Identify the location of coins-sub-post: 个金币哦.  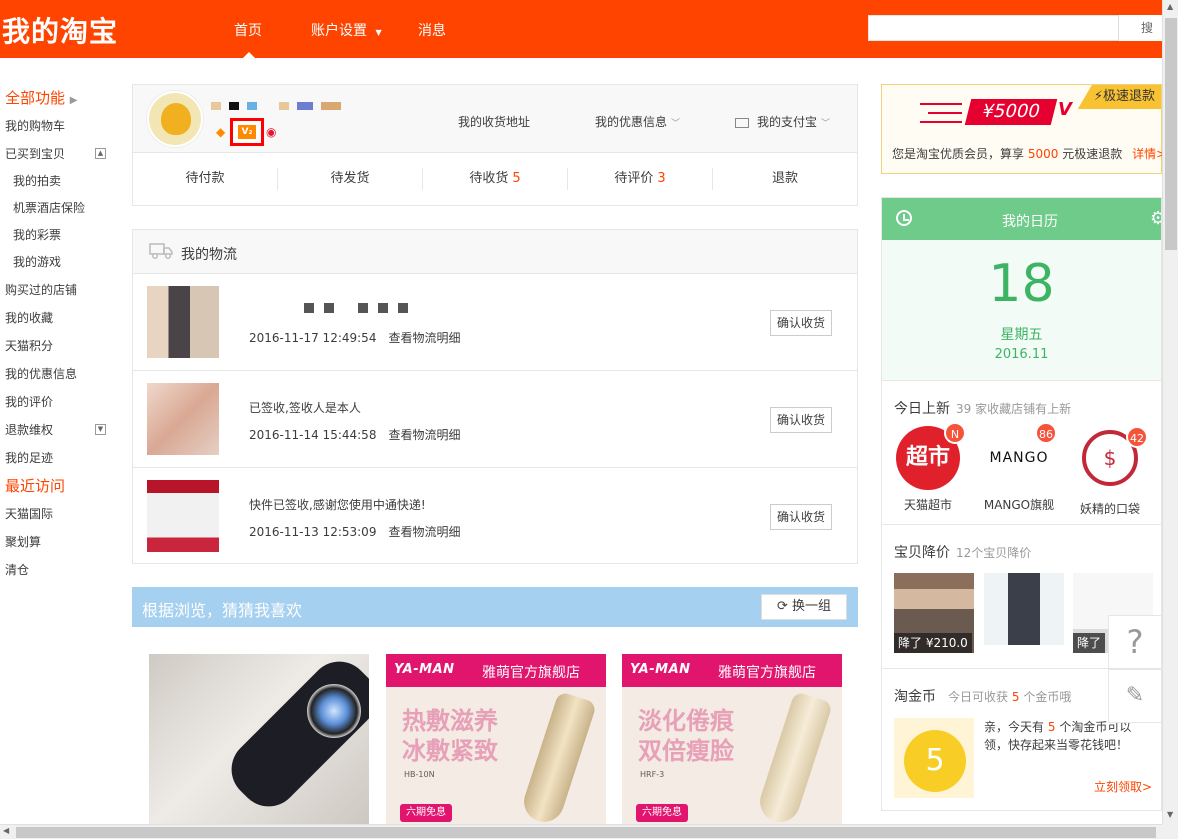
(1047, 697).